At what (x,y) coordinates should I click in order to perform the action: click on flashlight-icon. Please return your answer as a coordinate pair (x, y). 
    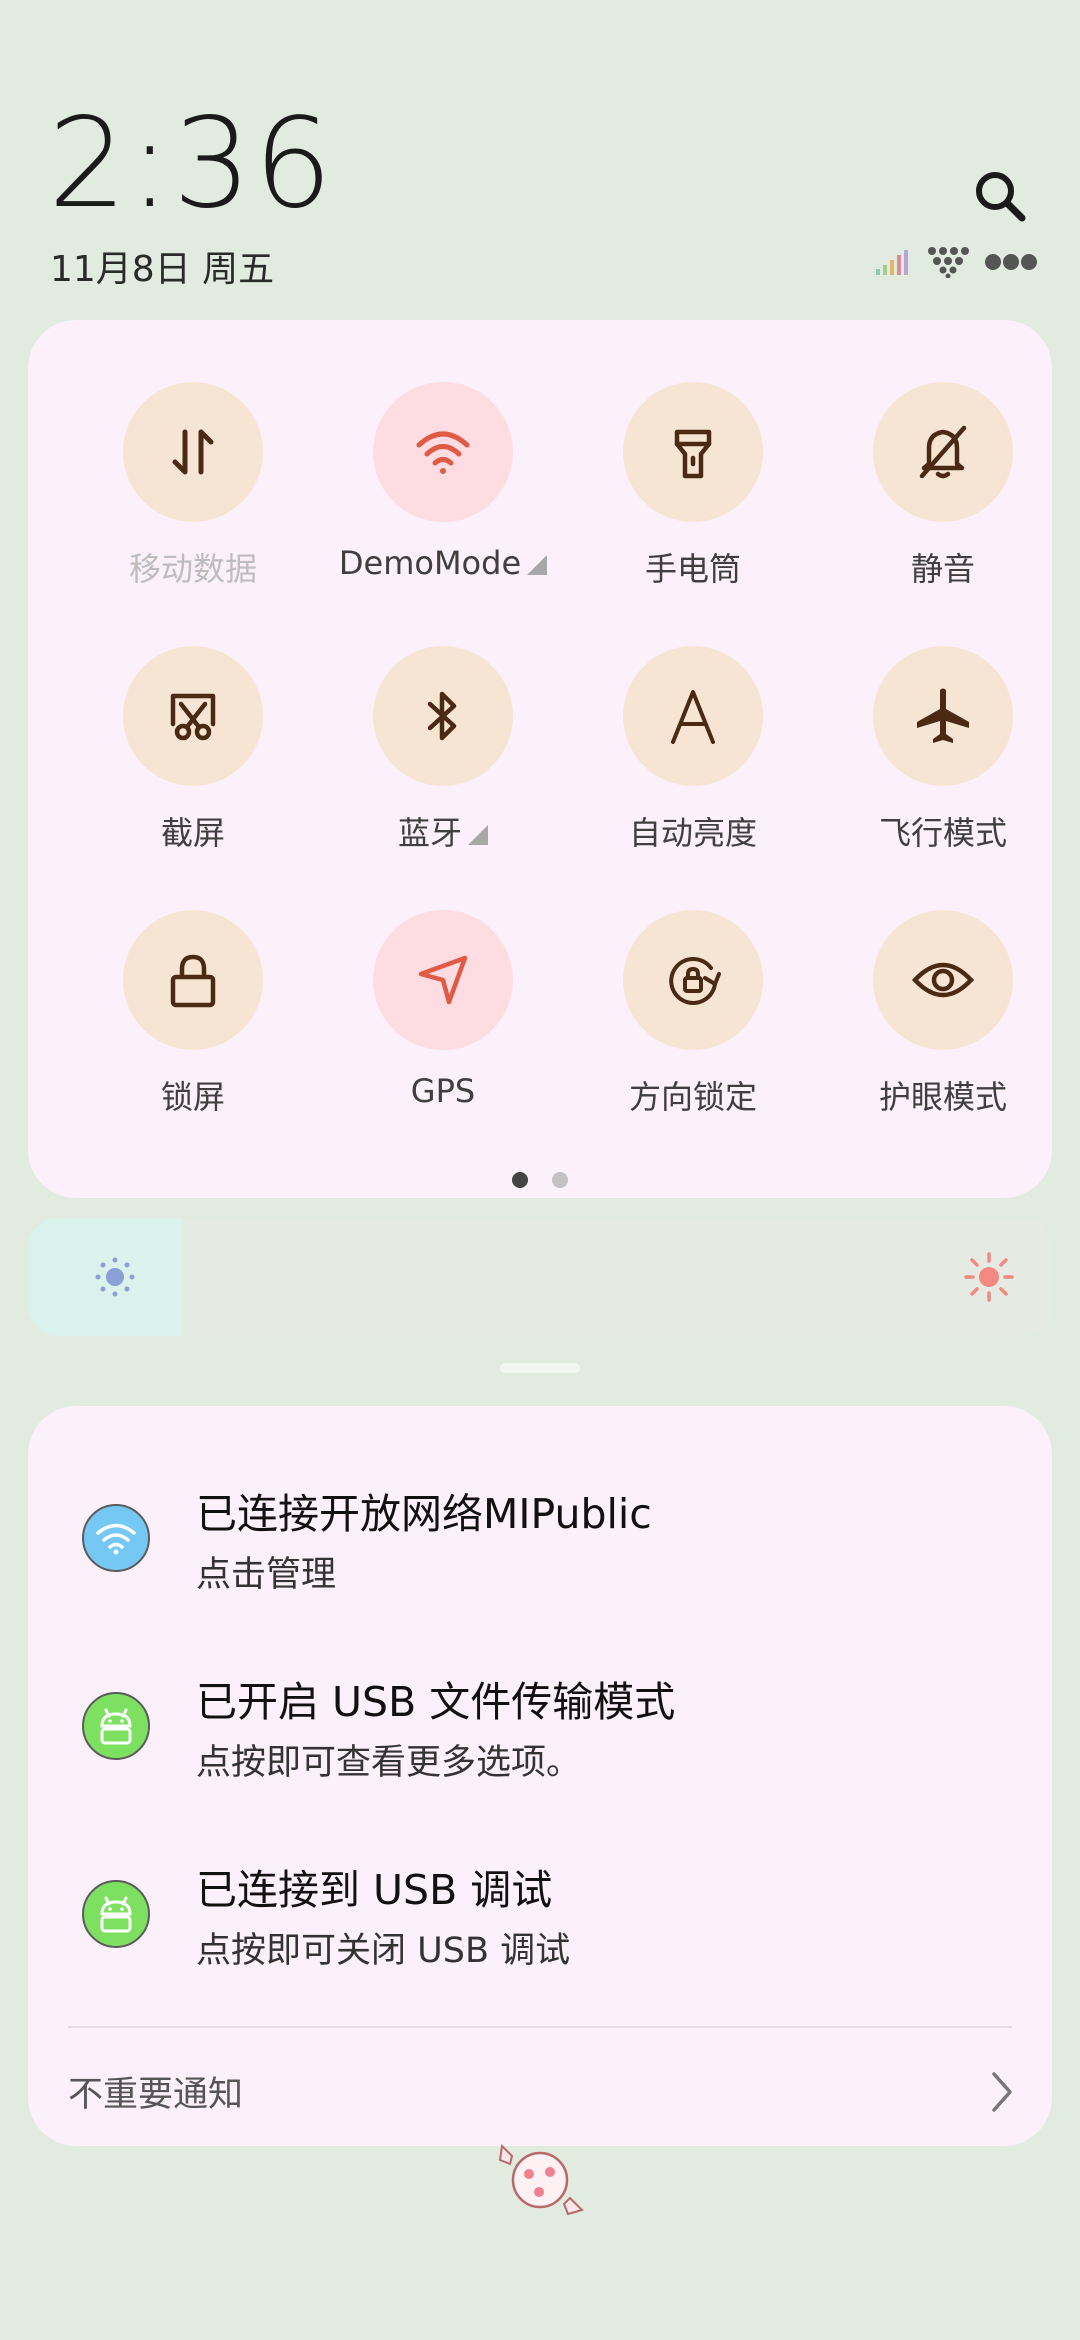
    Looking at the image, I should click on (693, 452).